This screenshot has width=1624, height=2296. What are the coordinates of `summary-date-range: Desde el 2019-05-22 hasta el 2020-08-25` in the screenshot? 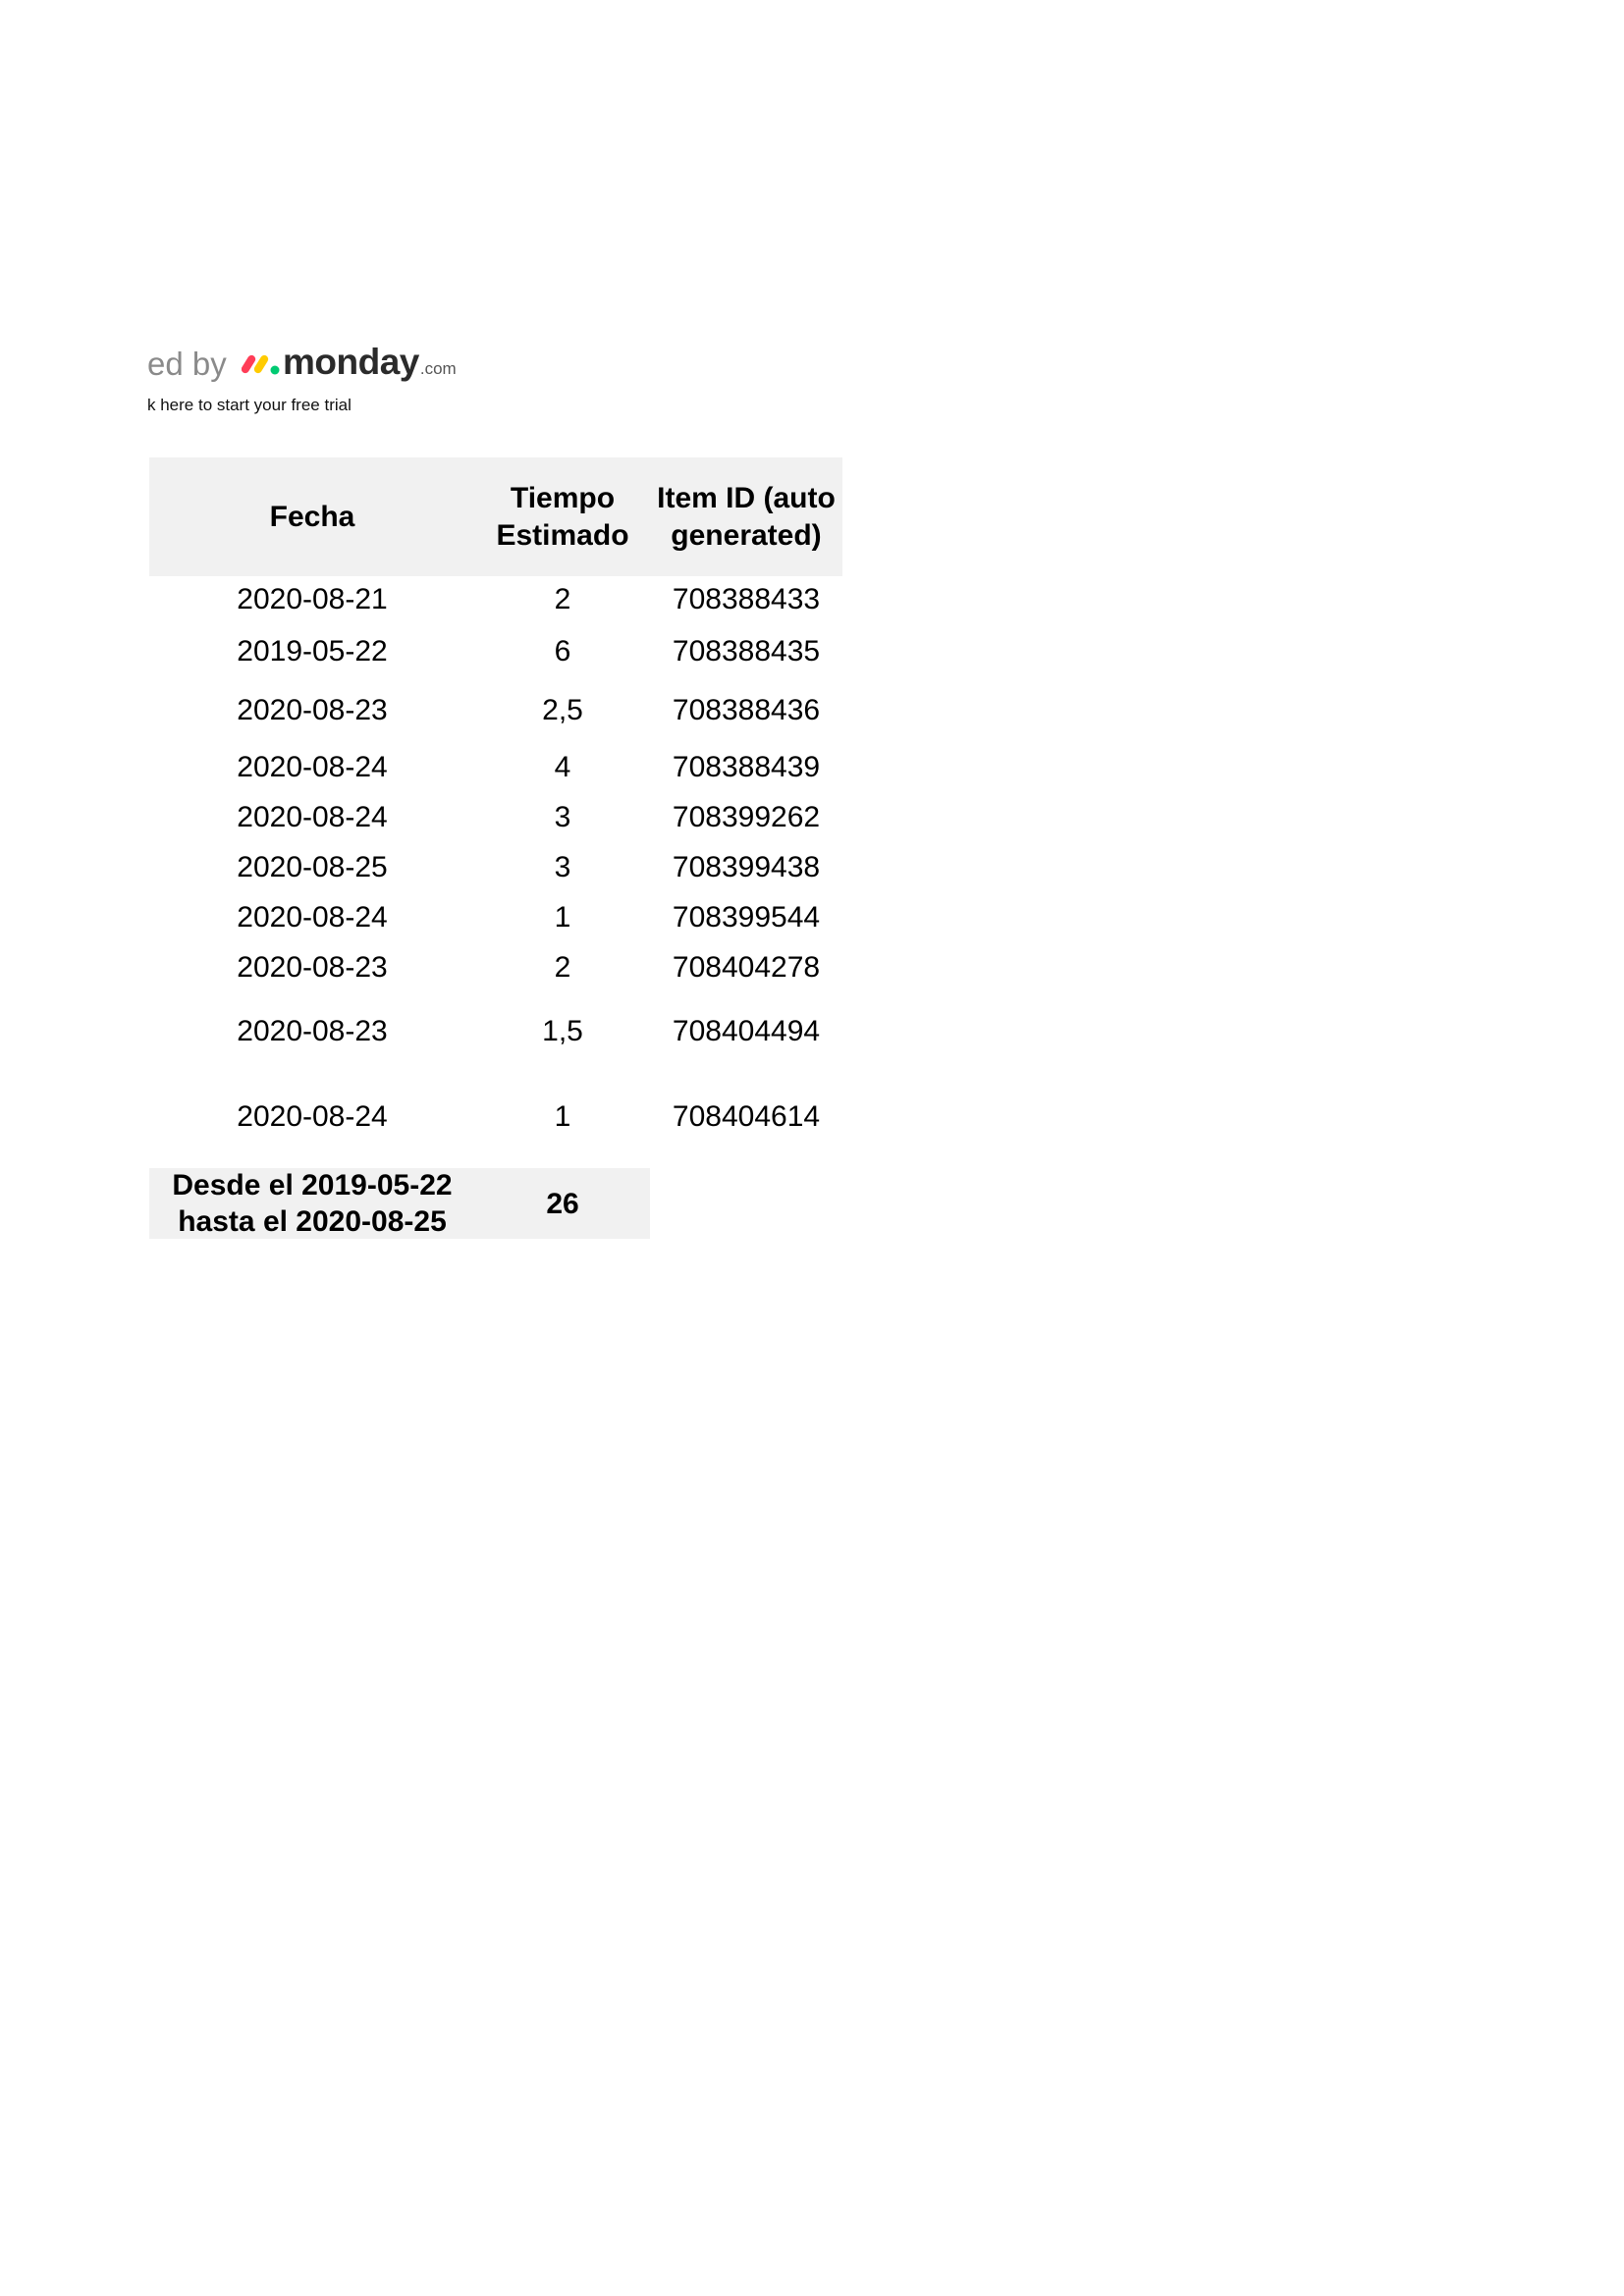 It's located at (312, 1203).